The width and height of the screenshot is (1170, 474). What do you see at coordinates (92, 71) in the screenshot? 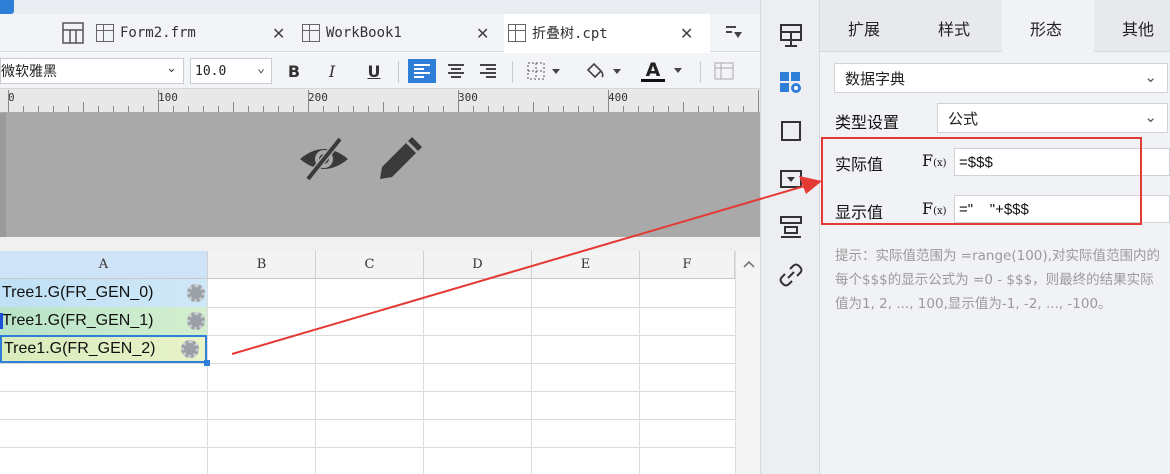
I see `font-name-select: 微软雅黑 ⌄` at bounding box center [92, 71].